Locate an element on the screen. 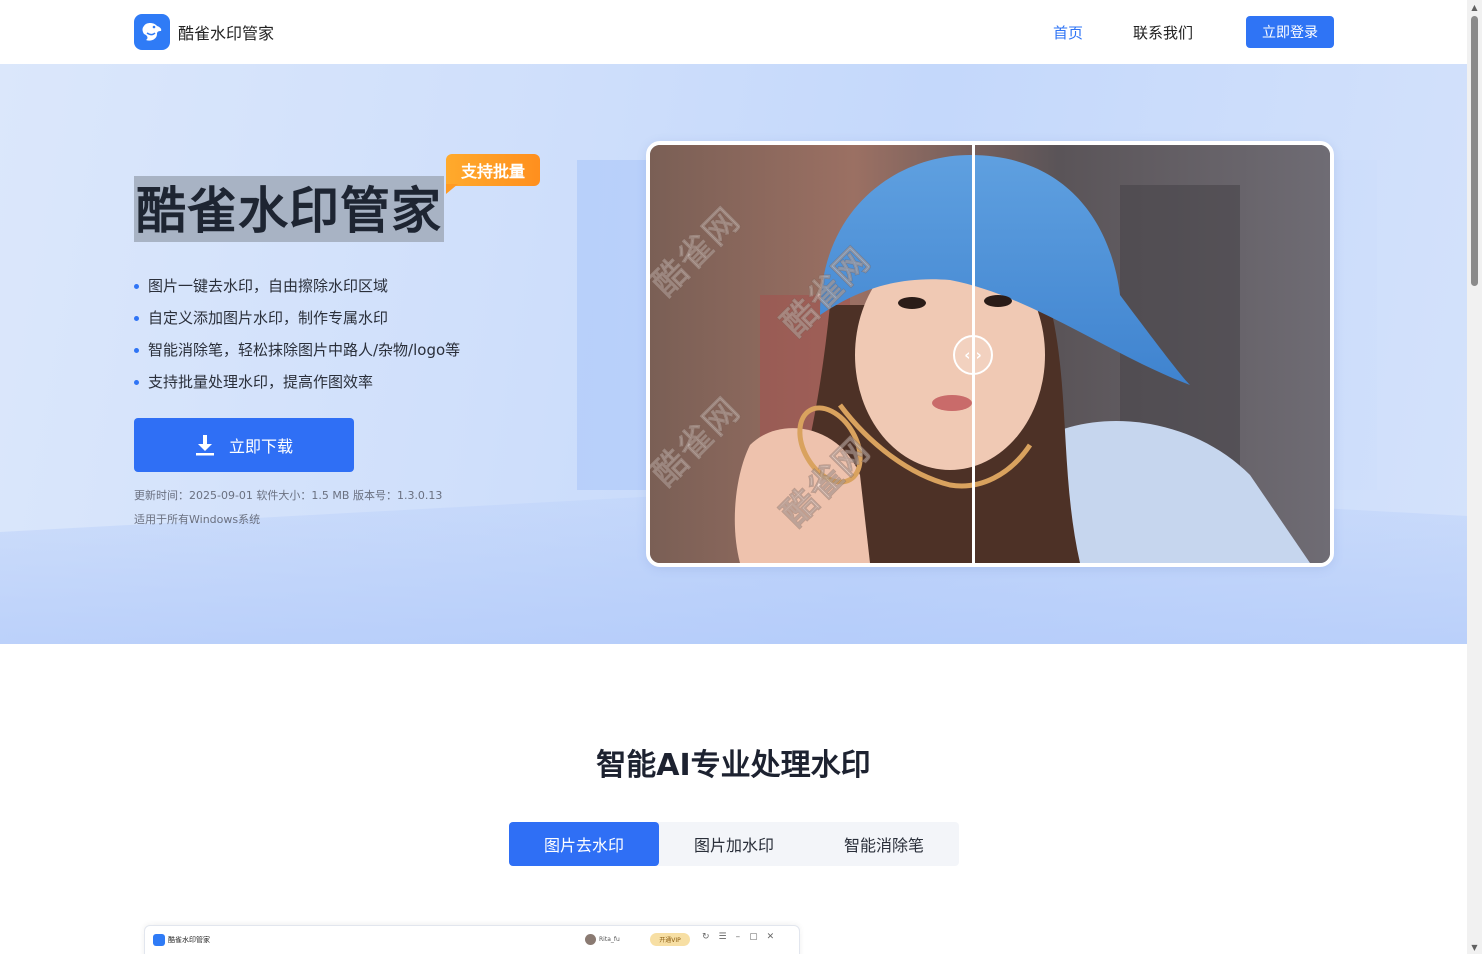  avatar is located at coordinates (590, 939).